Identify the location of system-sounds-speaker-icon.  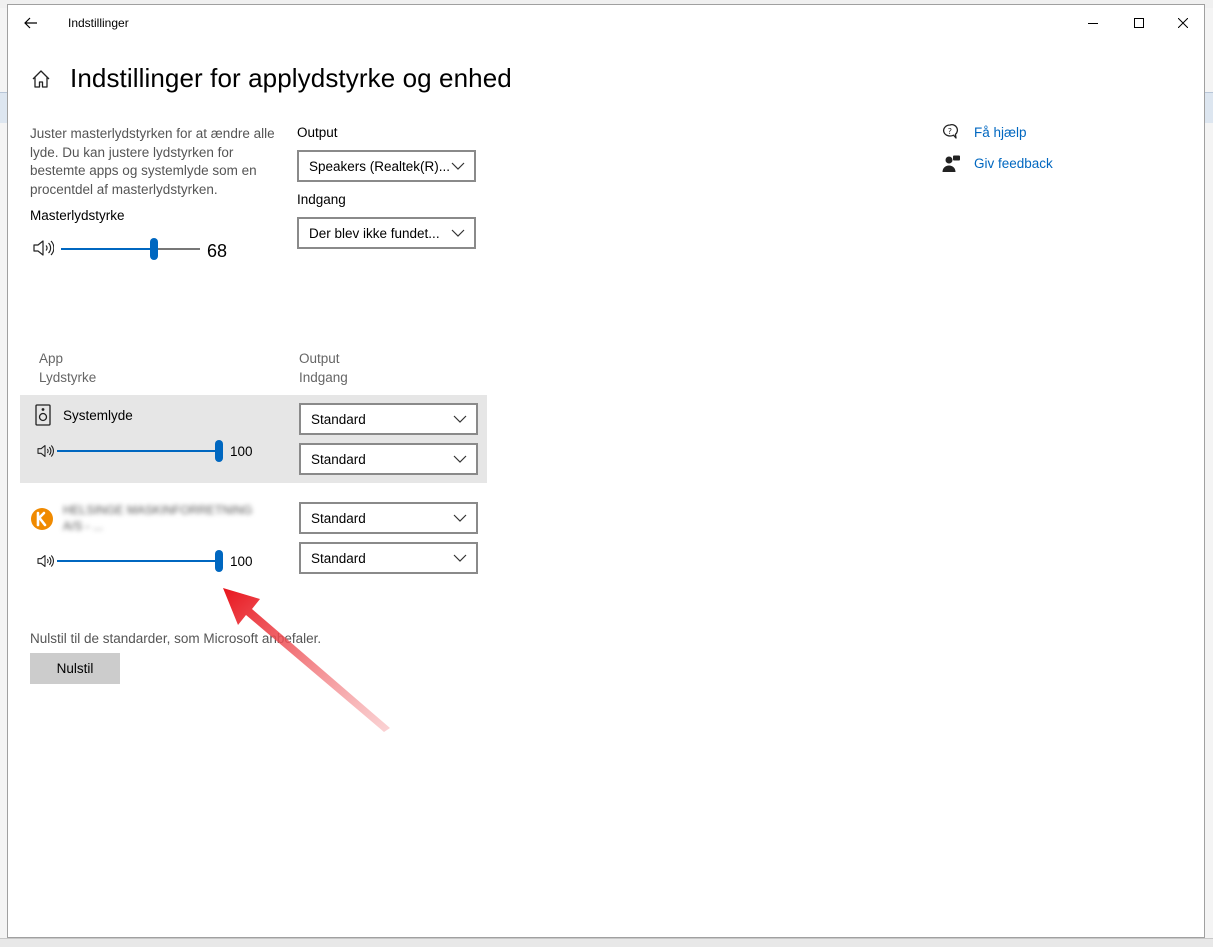
(43, 415).